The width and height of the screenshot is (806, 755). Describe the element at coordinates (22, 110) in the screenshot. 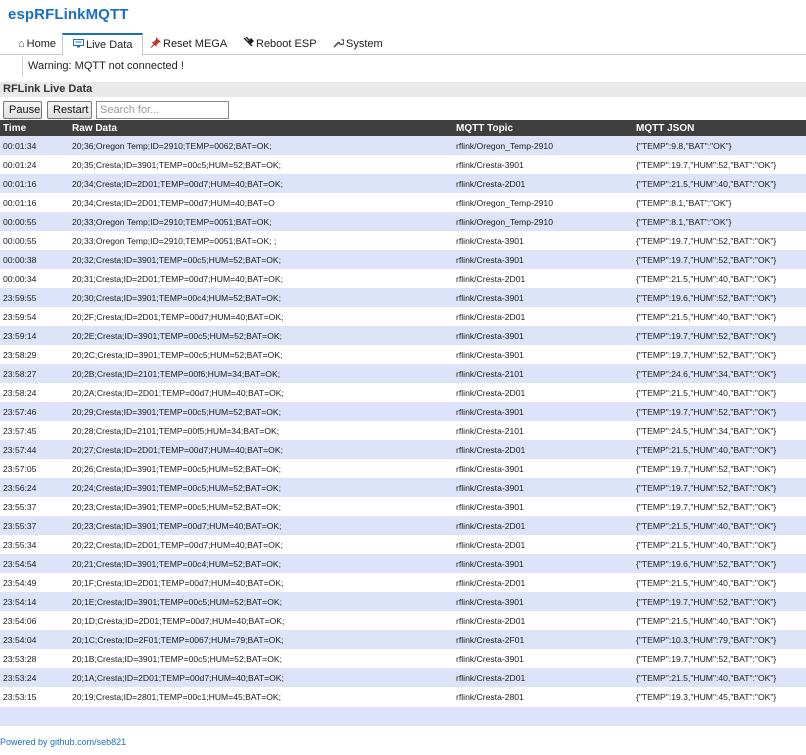

I see `pause-button: Pause` at that location.